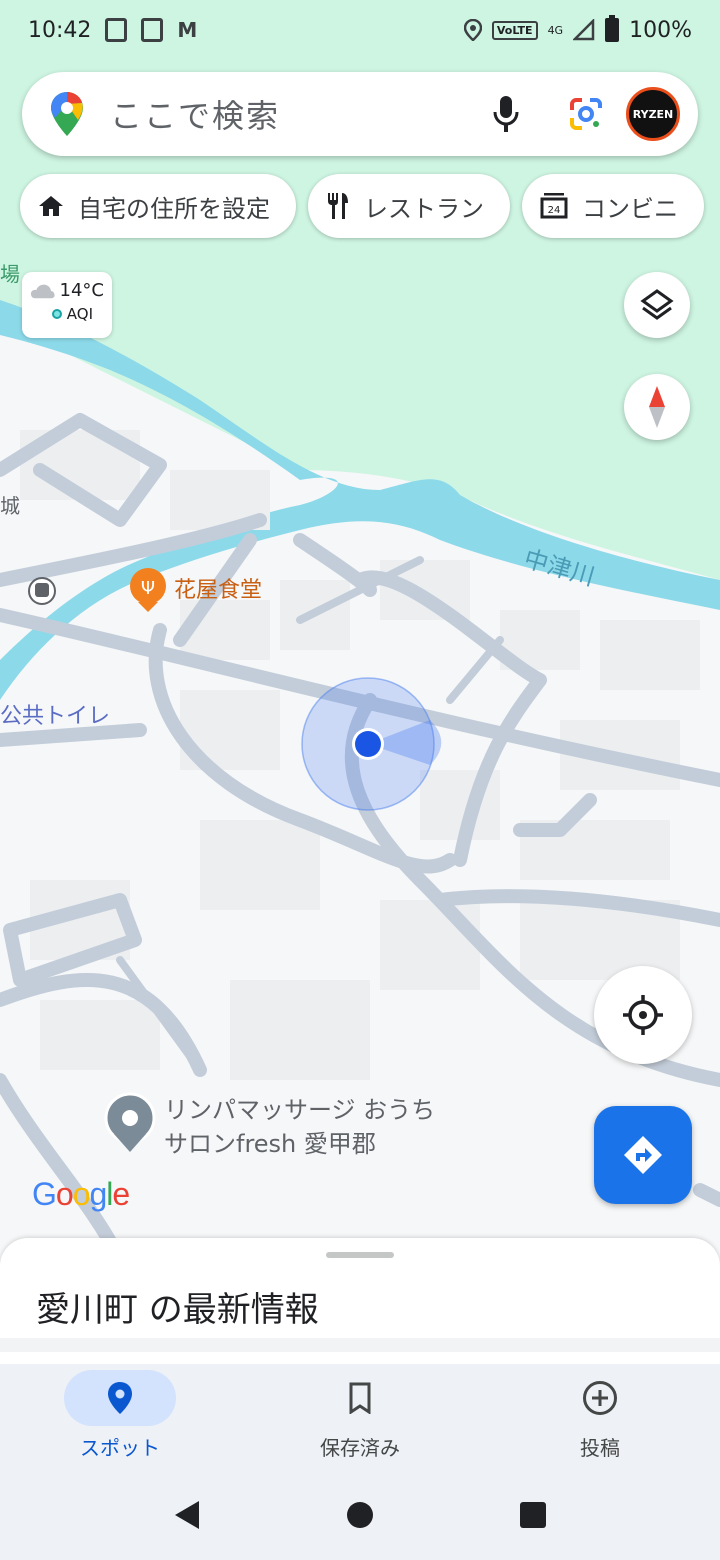 This screenshot has width=720, height=1560. Describe the element at coordinates (120, 1417) in the screenshot. I see `nav-explore: スポット` at that location.